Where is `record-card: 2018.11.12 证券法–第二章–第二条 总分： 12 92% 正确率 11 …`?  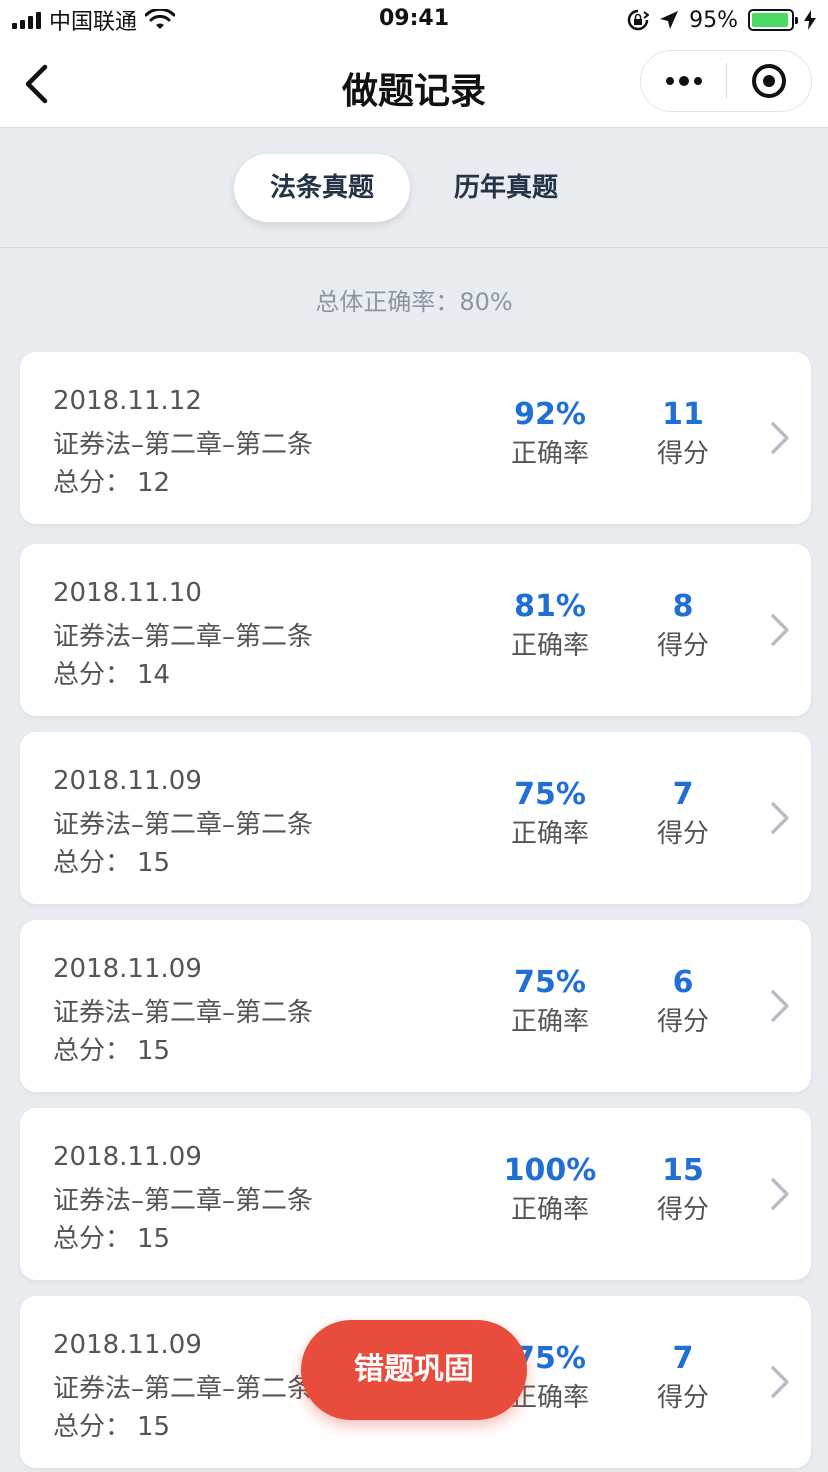 record-card: 2018.11.12 证券法–第二章–第二条 总分： 12 92% 正确率 11 … is located at coordinates (415, 438).